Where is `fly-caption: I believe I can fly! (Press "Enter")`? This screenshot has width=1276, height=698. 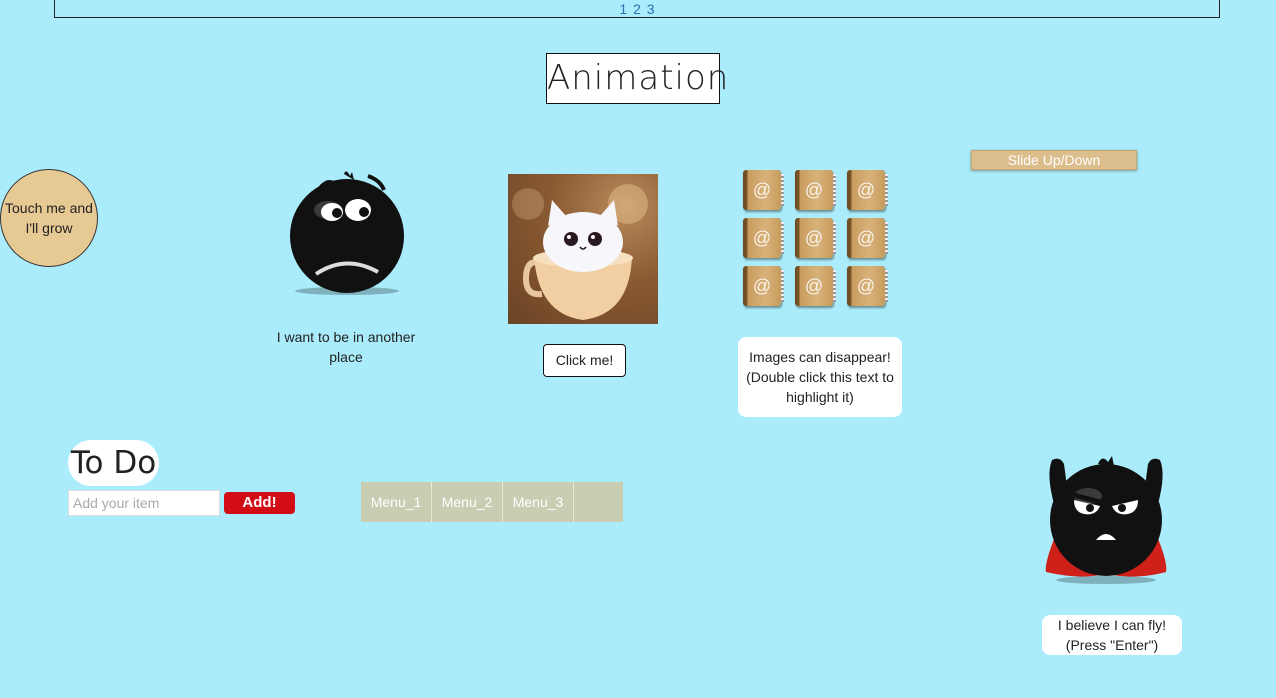
fly-caption: I believe I can fly! (Press "Enter") is located at coordinates (1112, 635).